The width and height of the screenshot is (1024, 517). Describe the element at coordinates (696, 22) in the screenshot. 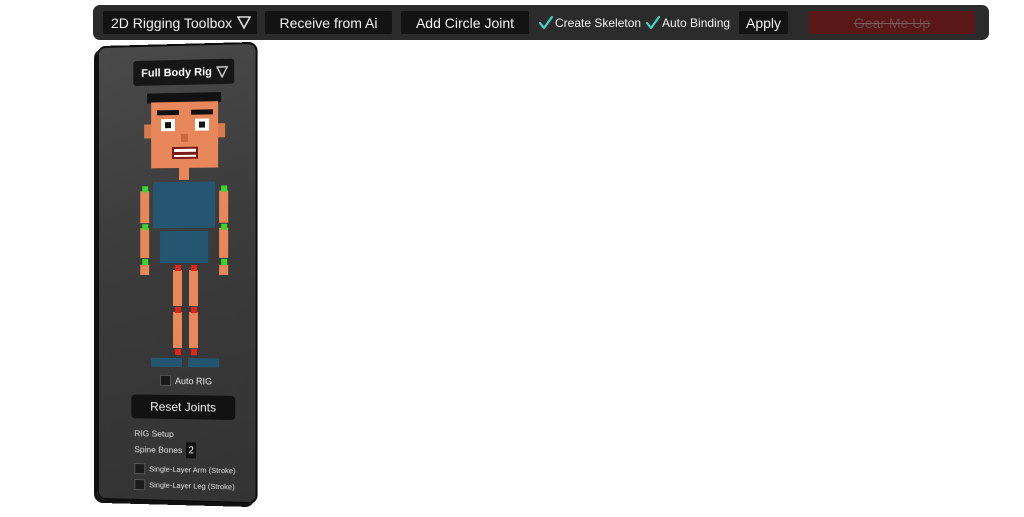

I see `auto-binding-label: Auto Binding` at that location.